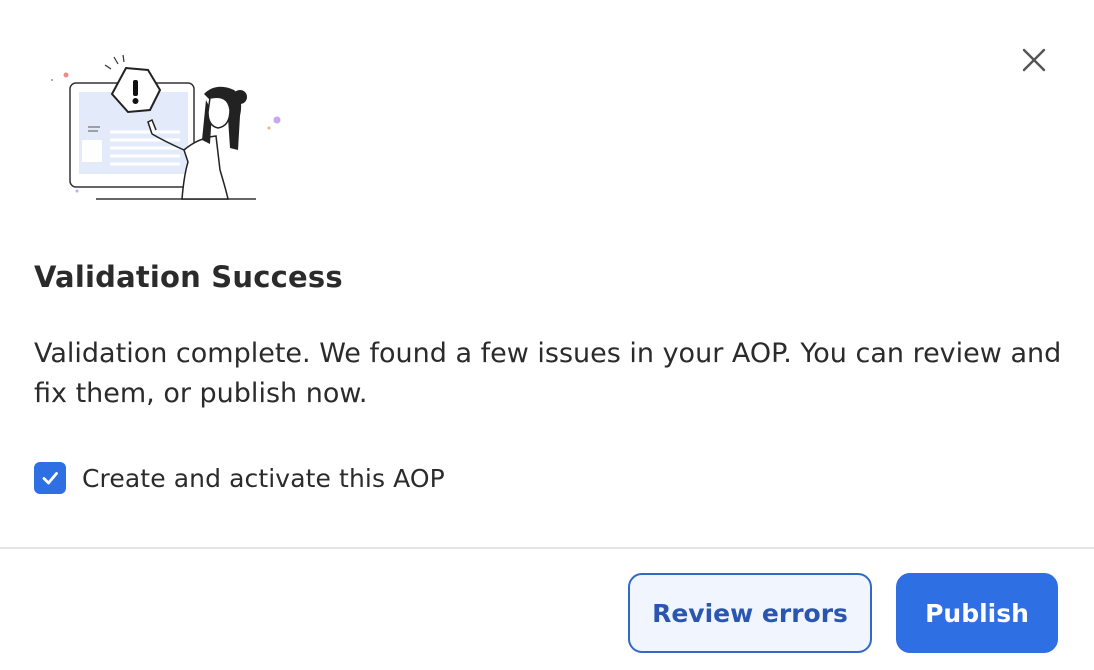  What do you see at coordinates (168, 127) in the screenshot?
I see `warning-illustration` at bounding box center [168, 127].